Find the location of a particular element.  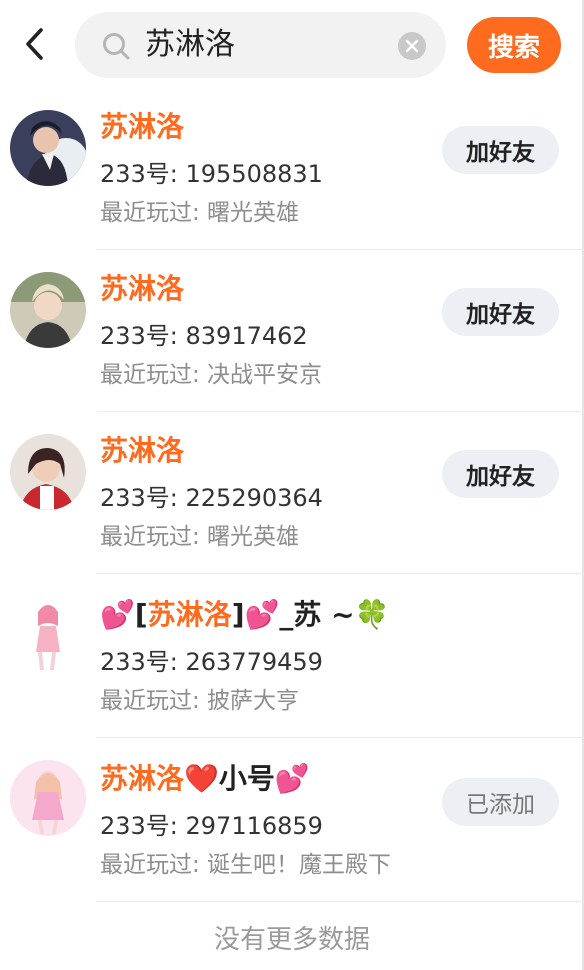

user-name-suffix: ❤️小号💕 is located at coordinates (247, 778).